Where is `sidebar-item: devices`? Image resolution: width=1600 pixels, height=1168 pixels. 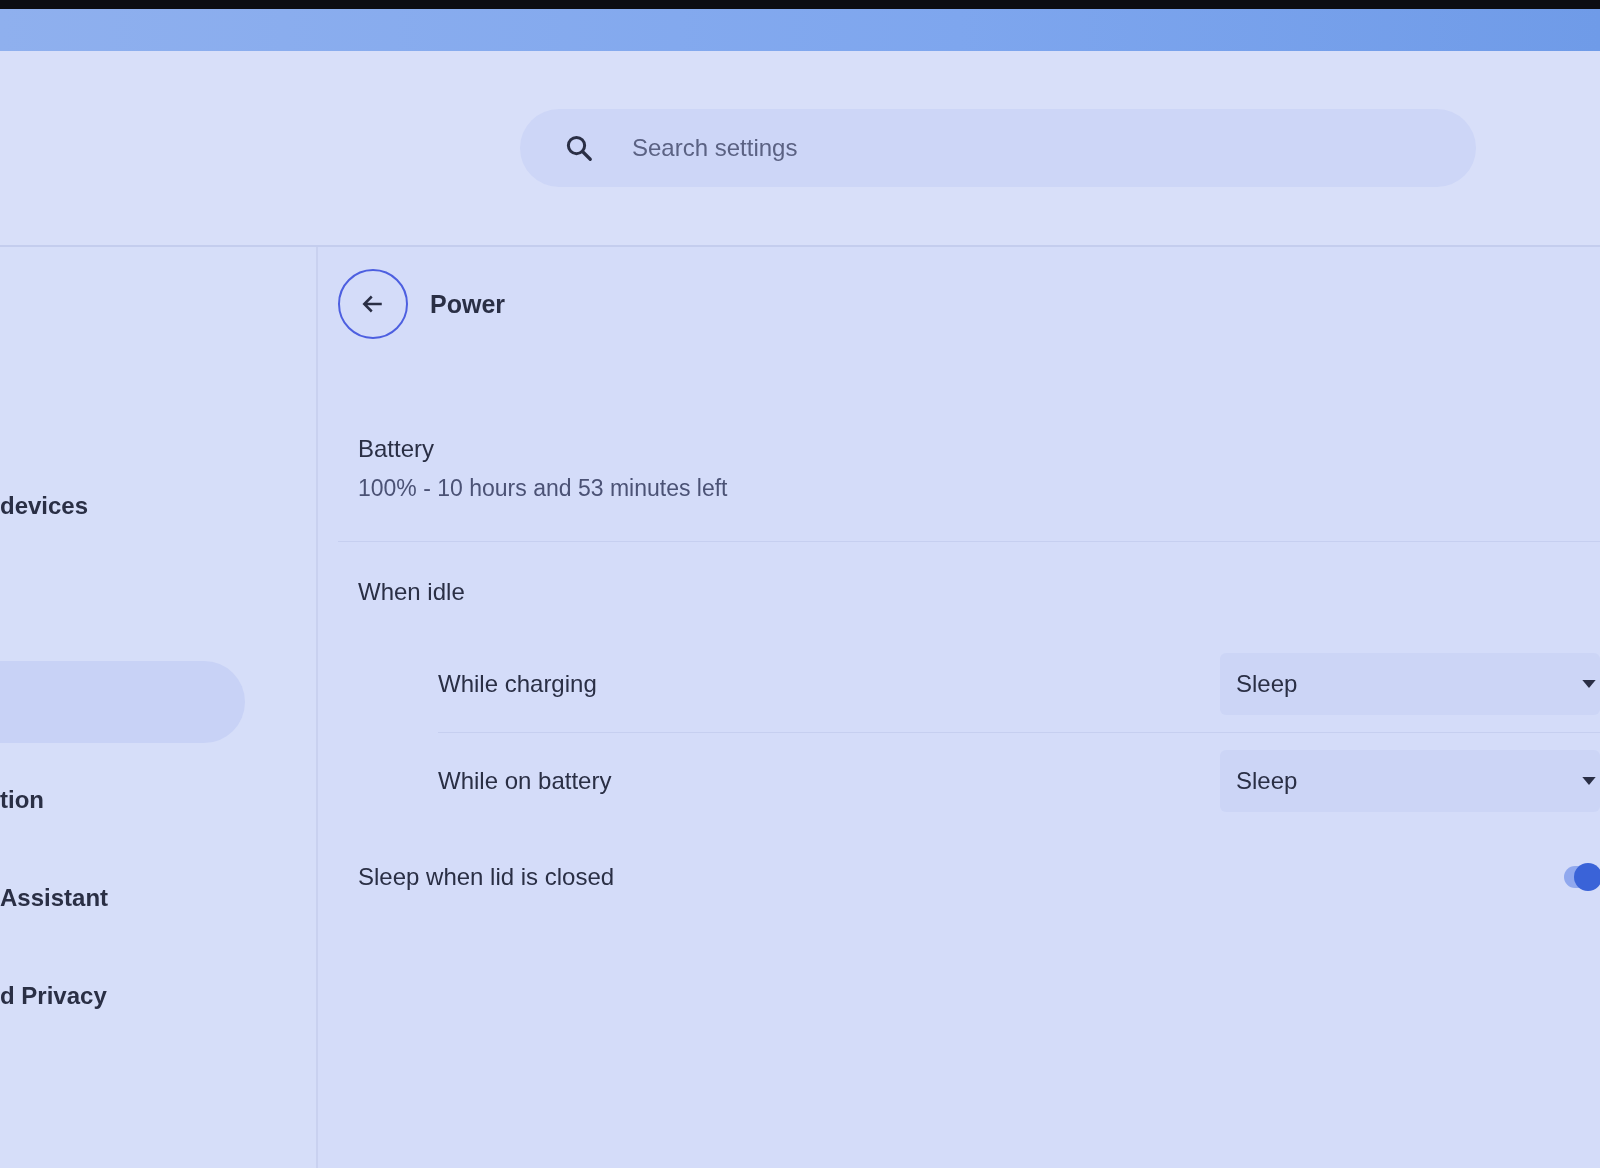
sidebar-item: devices is located at coordinates (122, 506).